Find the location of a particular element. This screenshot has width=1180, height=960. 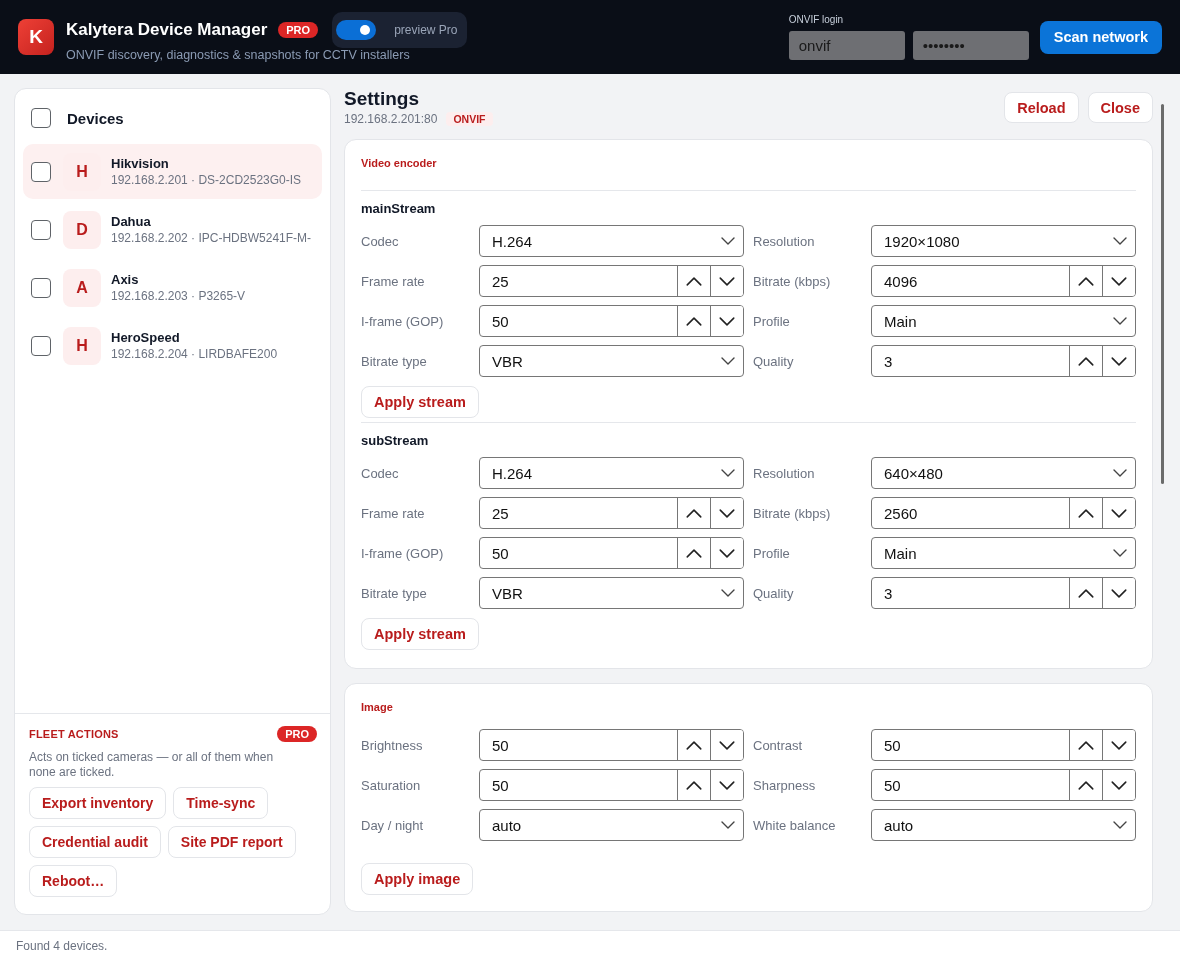

fleet-action-button: Site PDF report is located at coordinates (231, 842).